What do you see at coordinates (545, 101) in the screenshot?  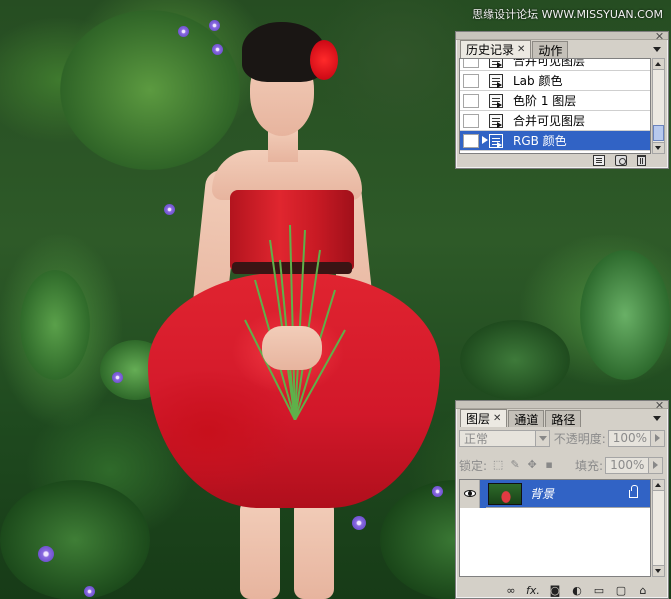 I see `history-state-label: 色阶 1 图层` at bounding box center [545, 101].